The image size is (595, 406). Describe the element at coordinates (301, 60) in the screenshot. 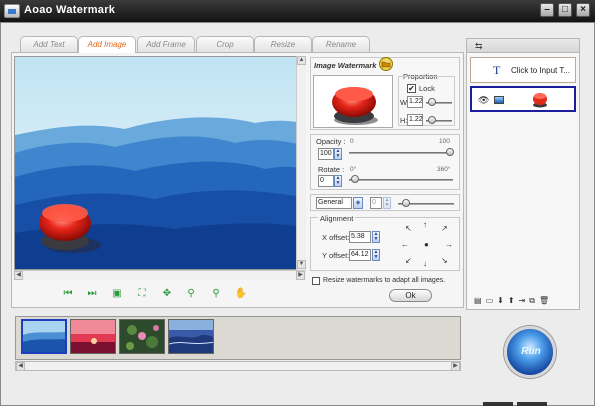

I see `scroll-up-arrow-icon: ▲` at that location.